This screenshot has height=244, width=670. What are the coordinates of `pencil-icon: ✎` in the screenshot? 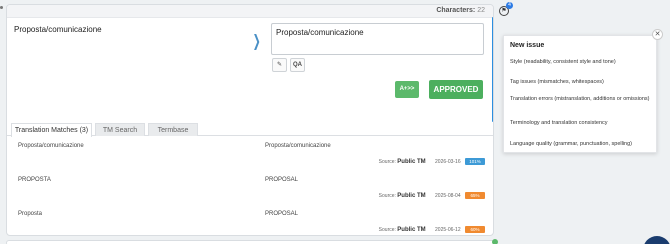 It's located at (279, 65).